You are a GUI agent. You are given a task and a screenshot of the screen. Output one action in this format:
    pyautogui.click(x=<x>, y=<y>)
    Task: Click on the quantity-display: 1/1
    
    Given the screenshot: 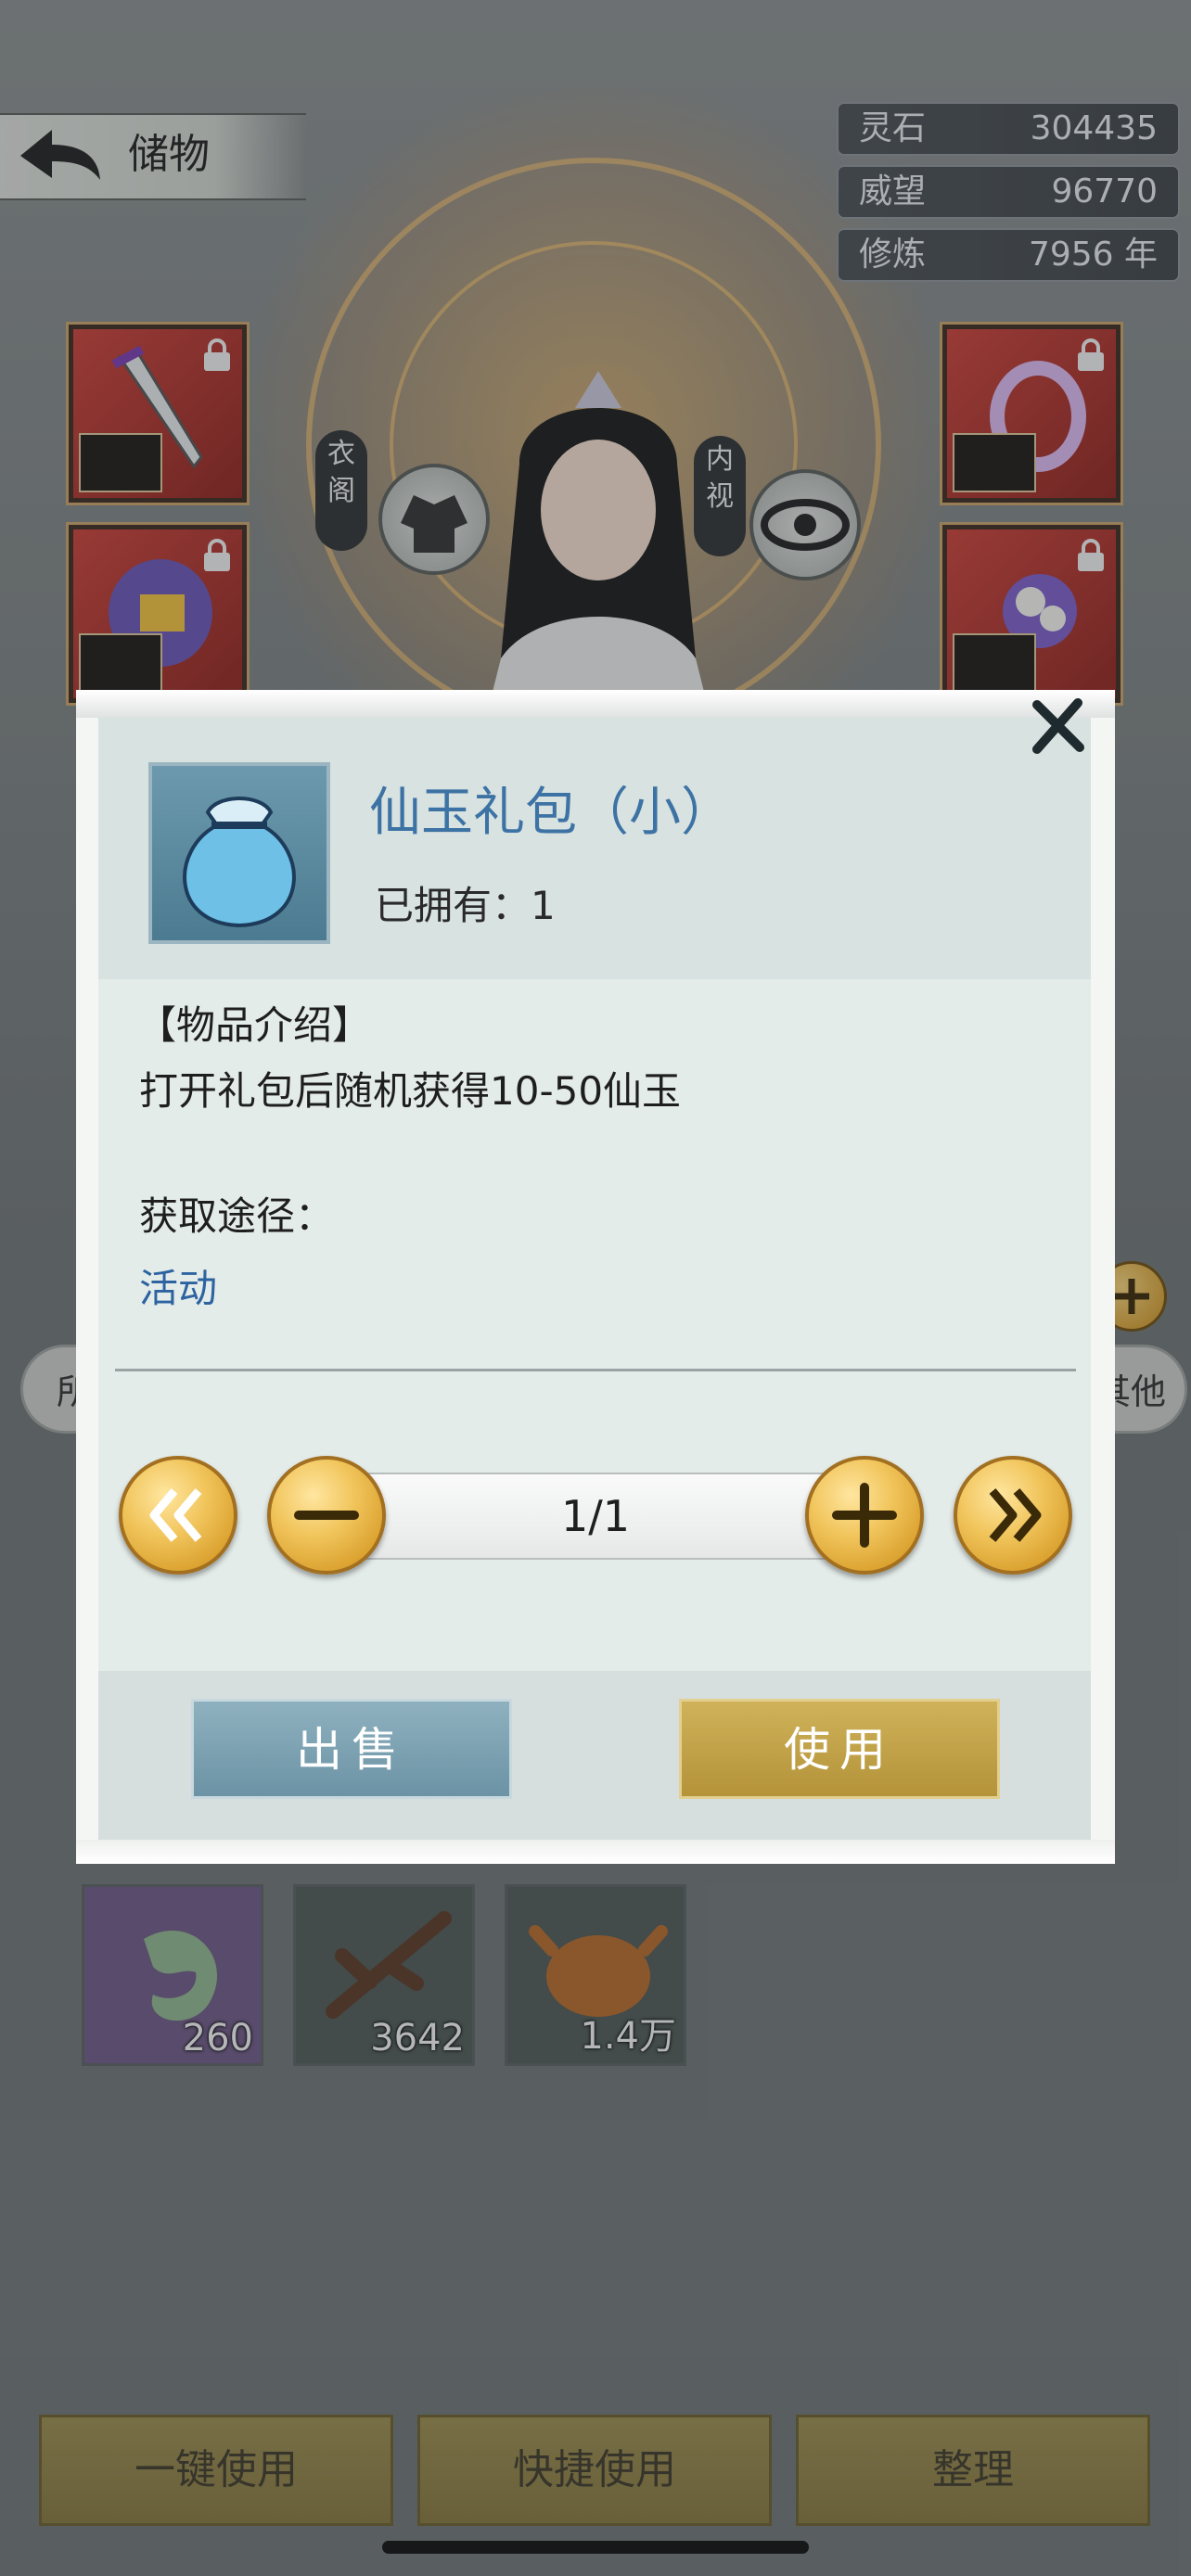 What is the action you would take?
    pyautogui.click(x=595, y=1516)
    